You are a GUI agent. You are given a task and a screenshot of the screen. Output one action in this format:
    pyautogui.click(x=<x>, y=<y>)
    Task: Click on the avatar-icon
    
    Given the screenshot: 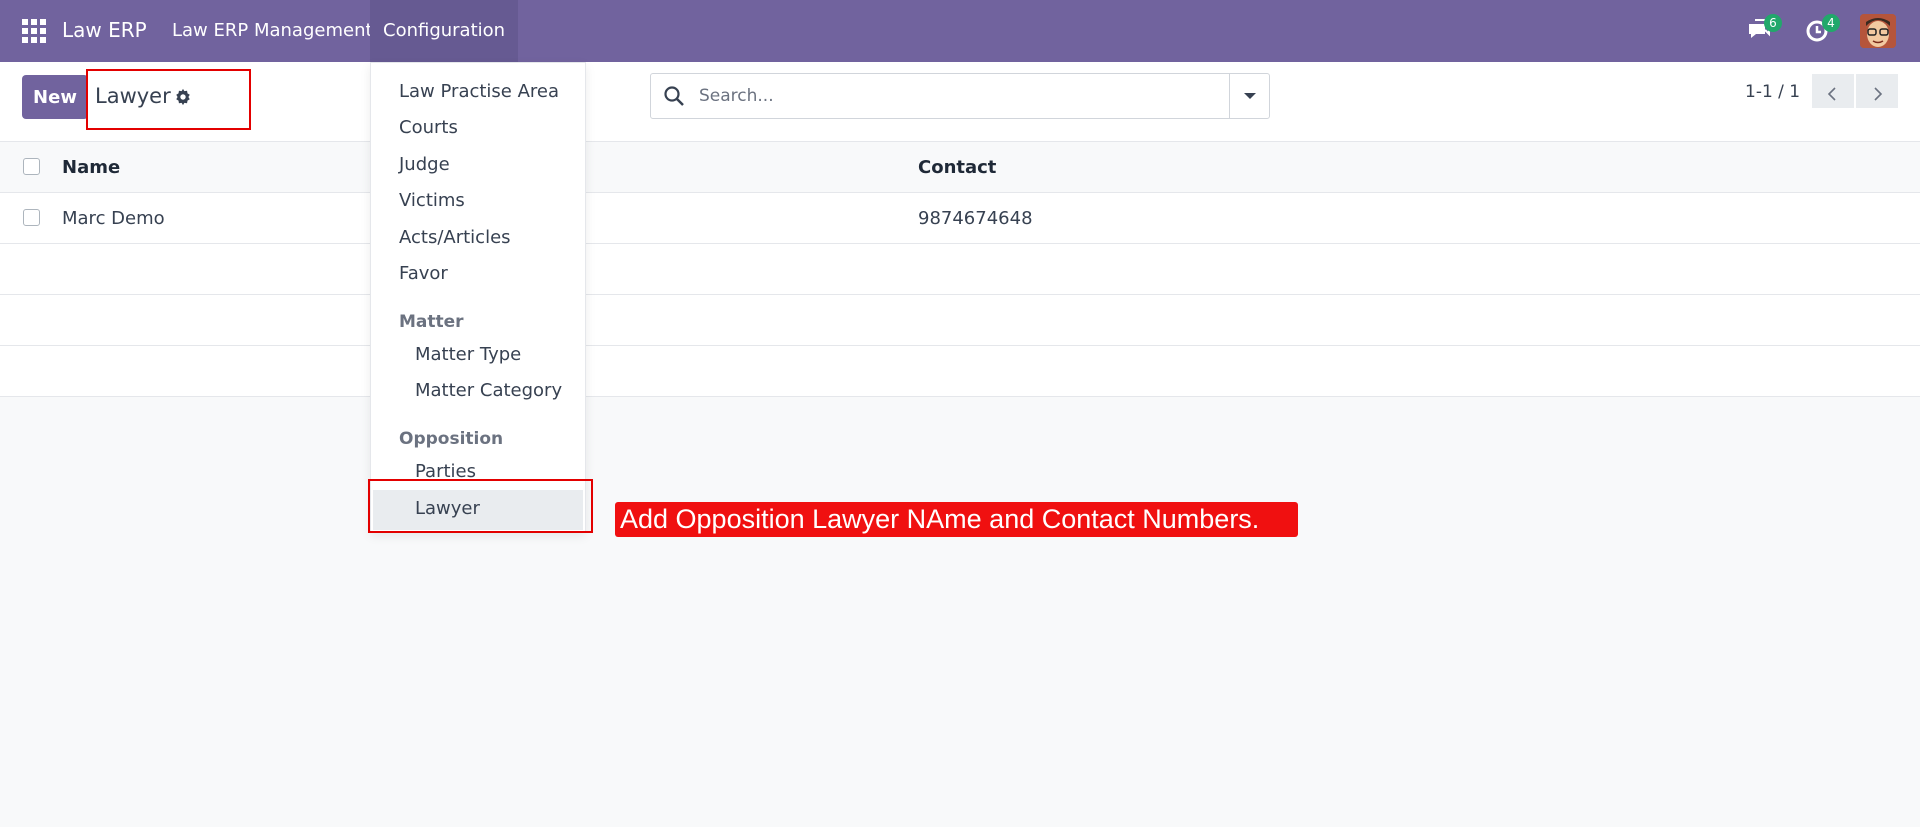 What is the action you would take?
    pyautogui.click(x=1878, y=31)
    